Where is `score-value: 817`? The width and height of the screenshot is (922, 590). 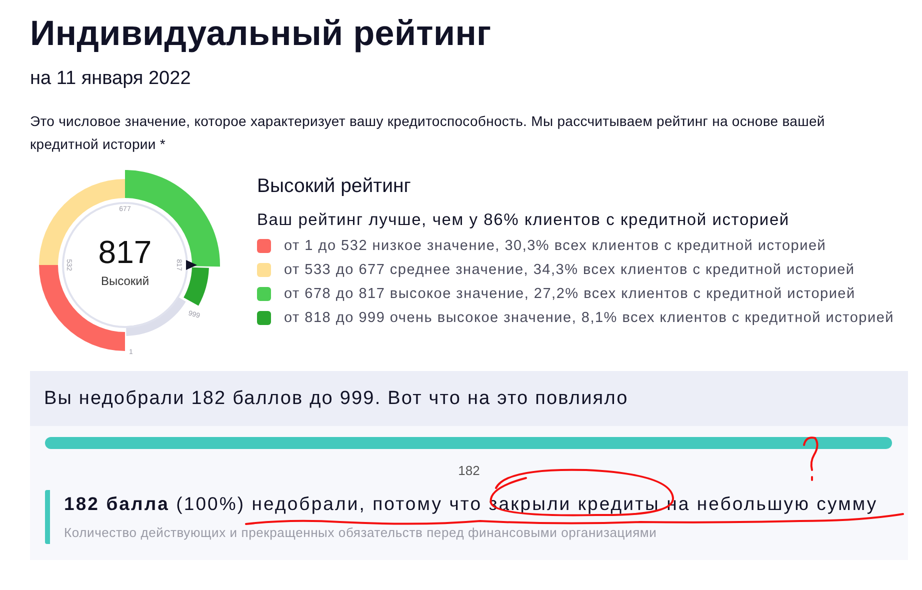 score-value: 817 is located at coordinates (125, 252).